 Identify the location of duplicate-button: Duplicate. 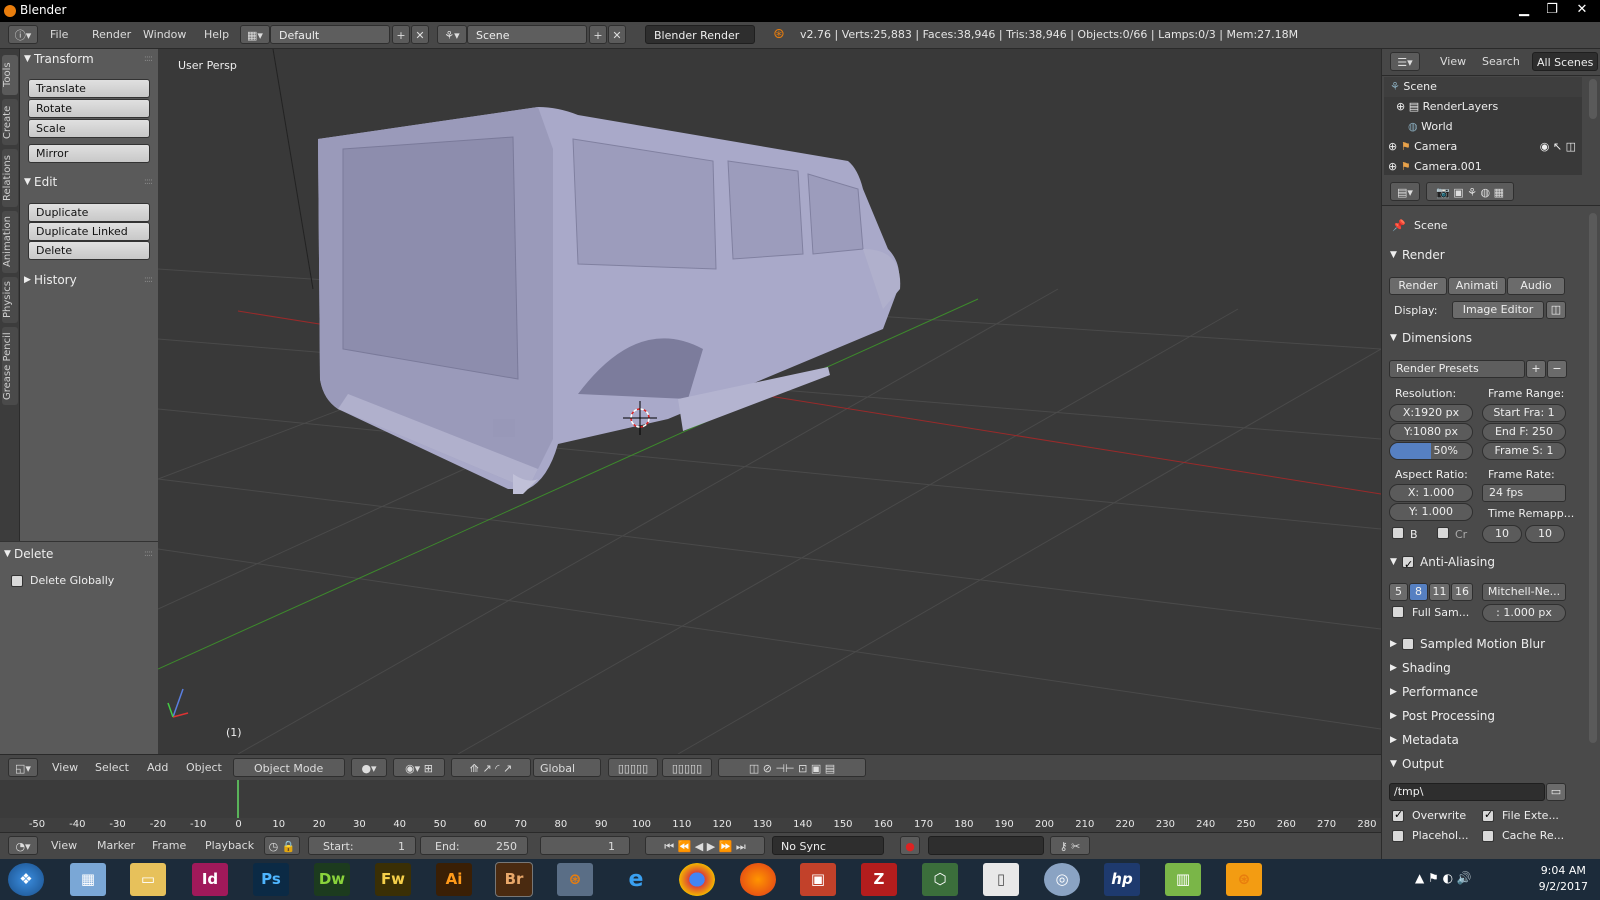
(89, 212).